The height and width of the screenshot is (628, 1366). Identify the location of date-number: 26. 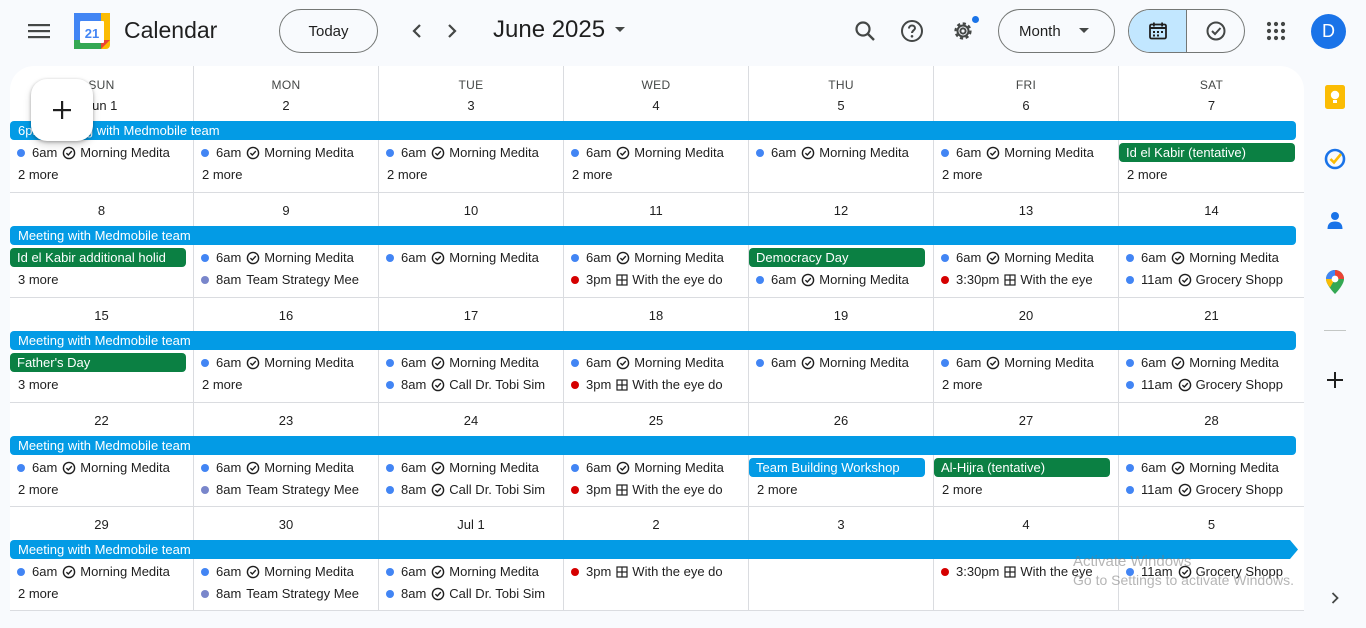
(841, 420).